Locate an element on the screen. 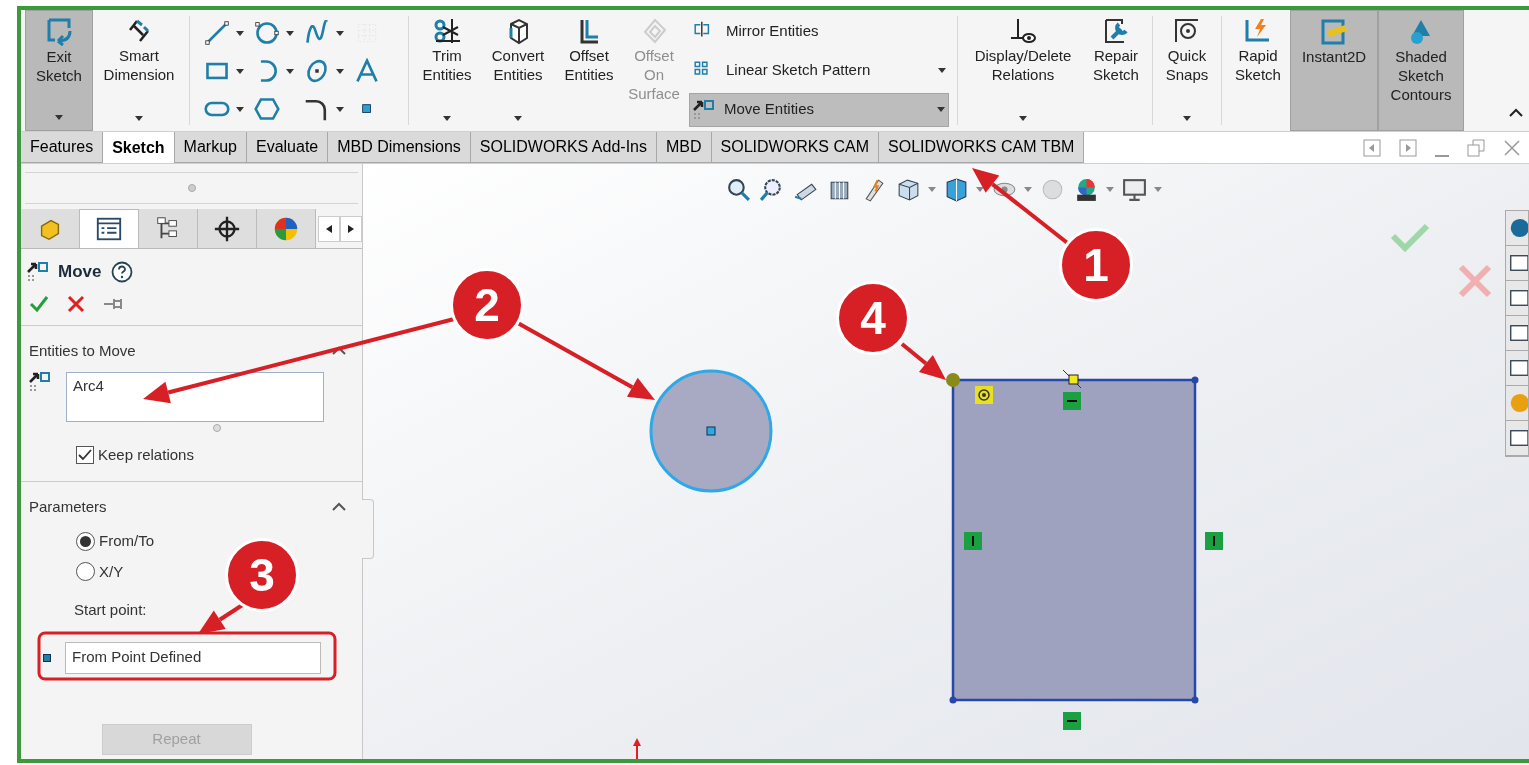  splitter-handle is located at coordinates (191, 188).